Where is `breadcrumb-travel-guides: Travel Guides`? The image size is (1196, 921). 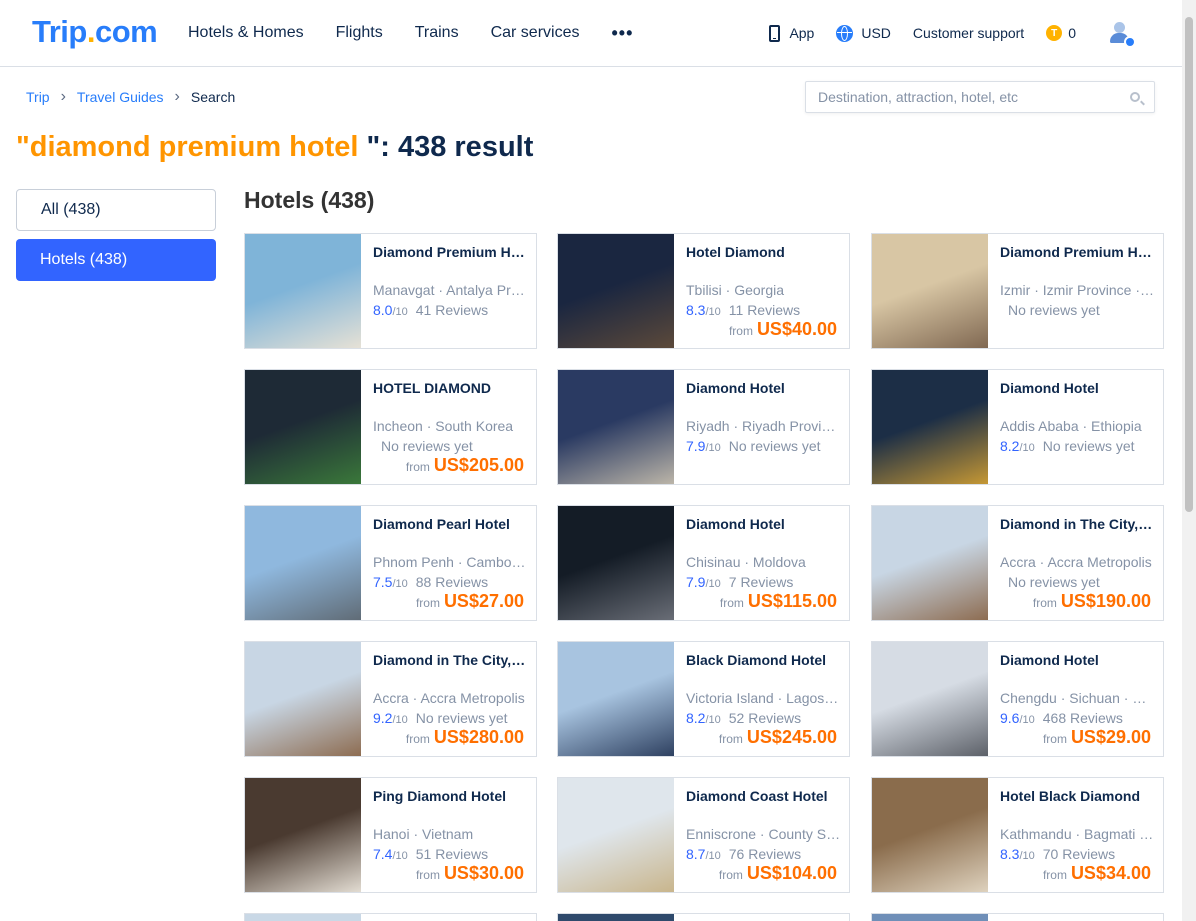 breadcrumb-travel-guides: Travel Guides is located at coordinates (120, 97).